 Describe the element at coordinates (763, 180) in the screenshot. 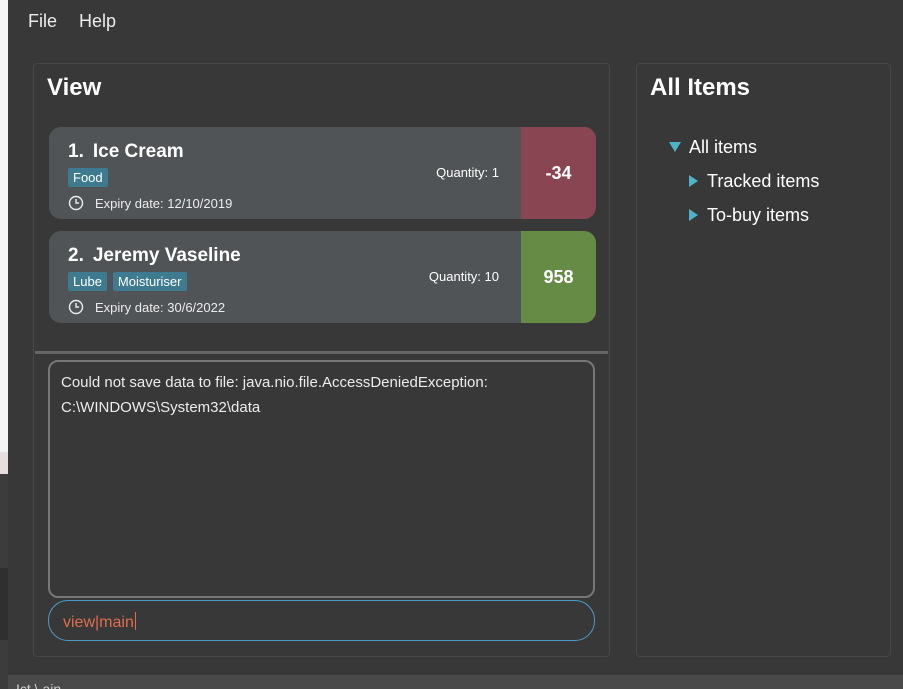

I see `tree-item-label: Tracked items` at that location.